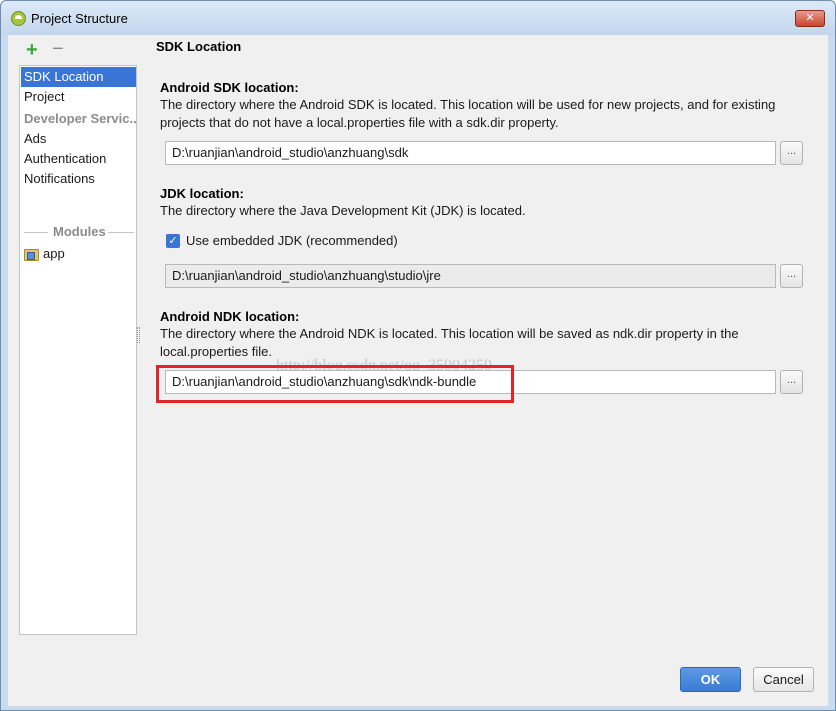 The height and width of the screenshot is (711, 836). Describe the element at coordinates (79, 18) in the screenshot. I see `window-title: Project Structure` at that location.